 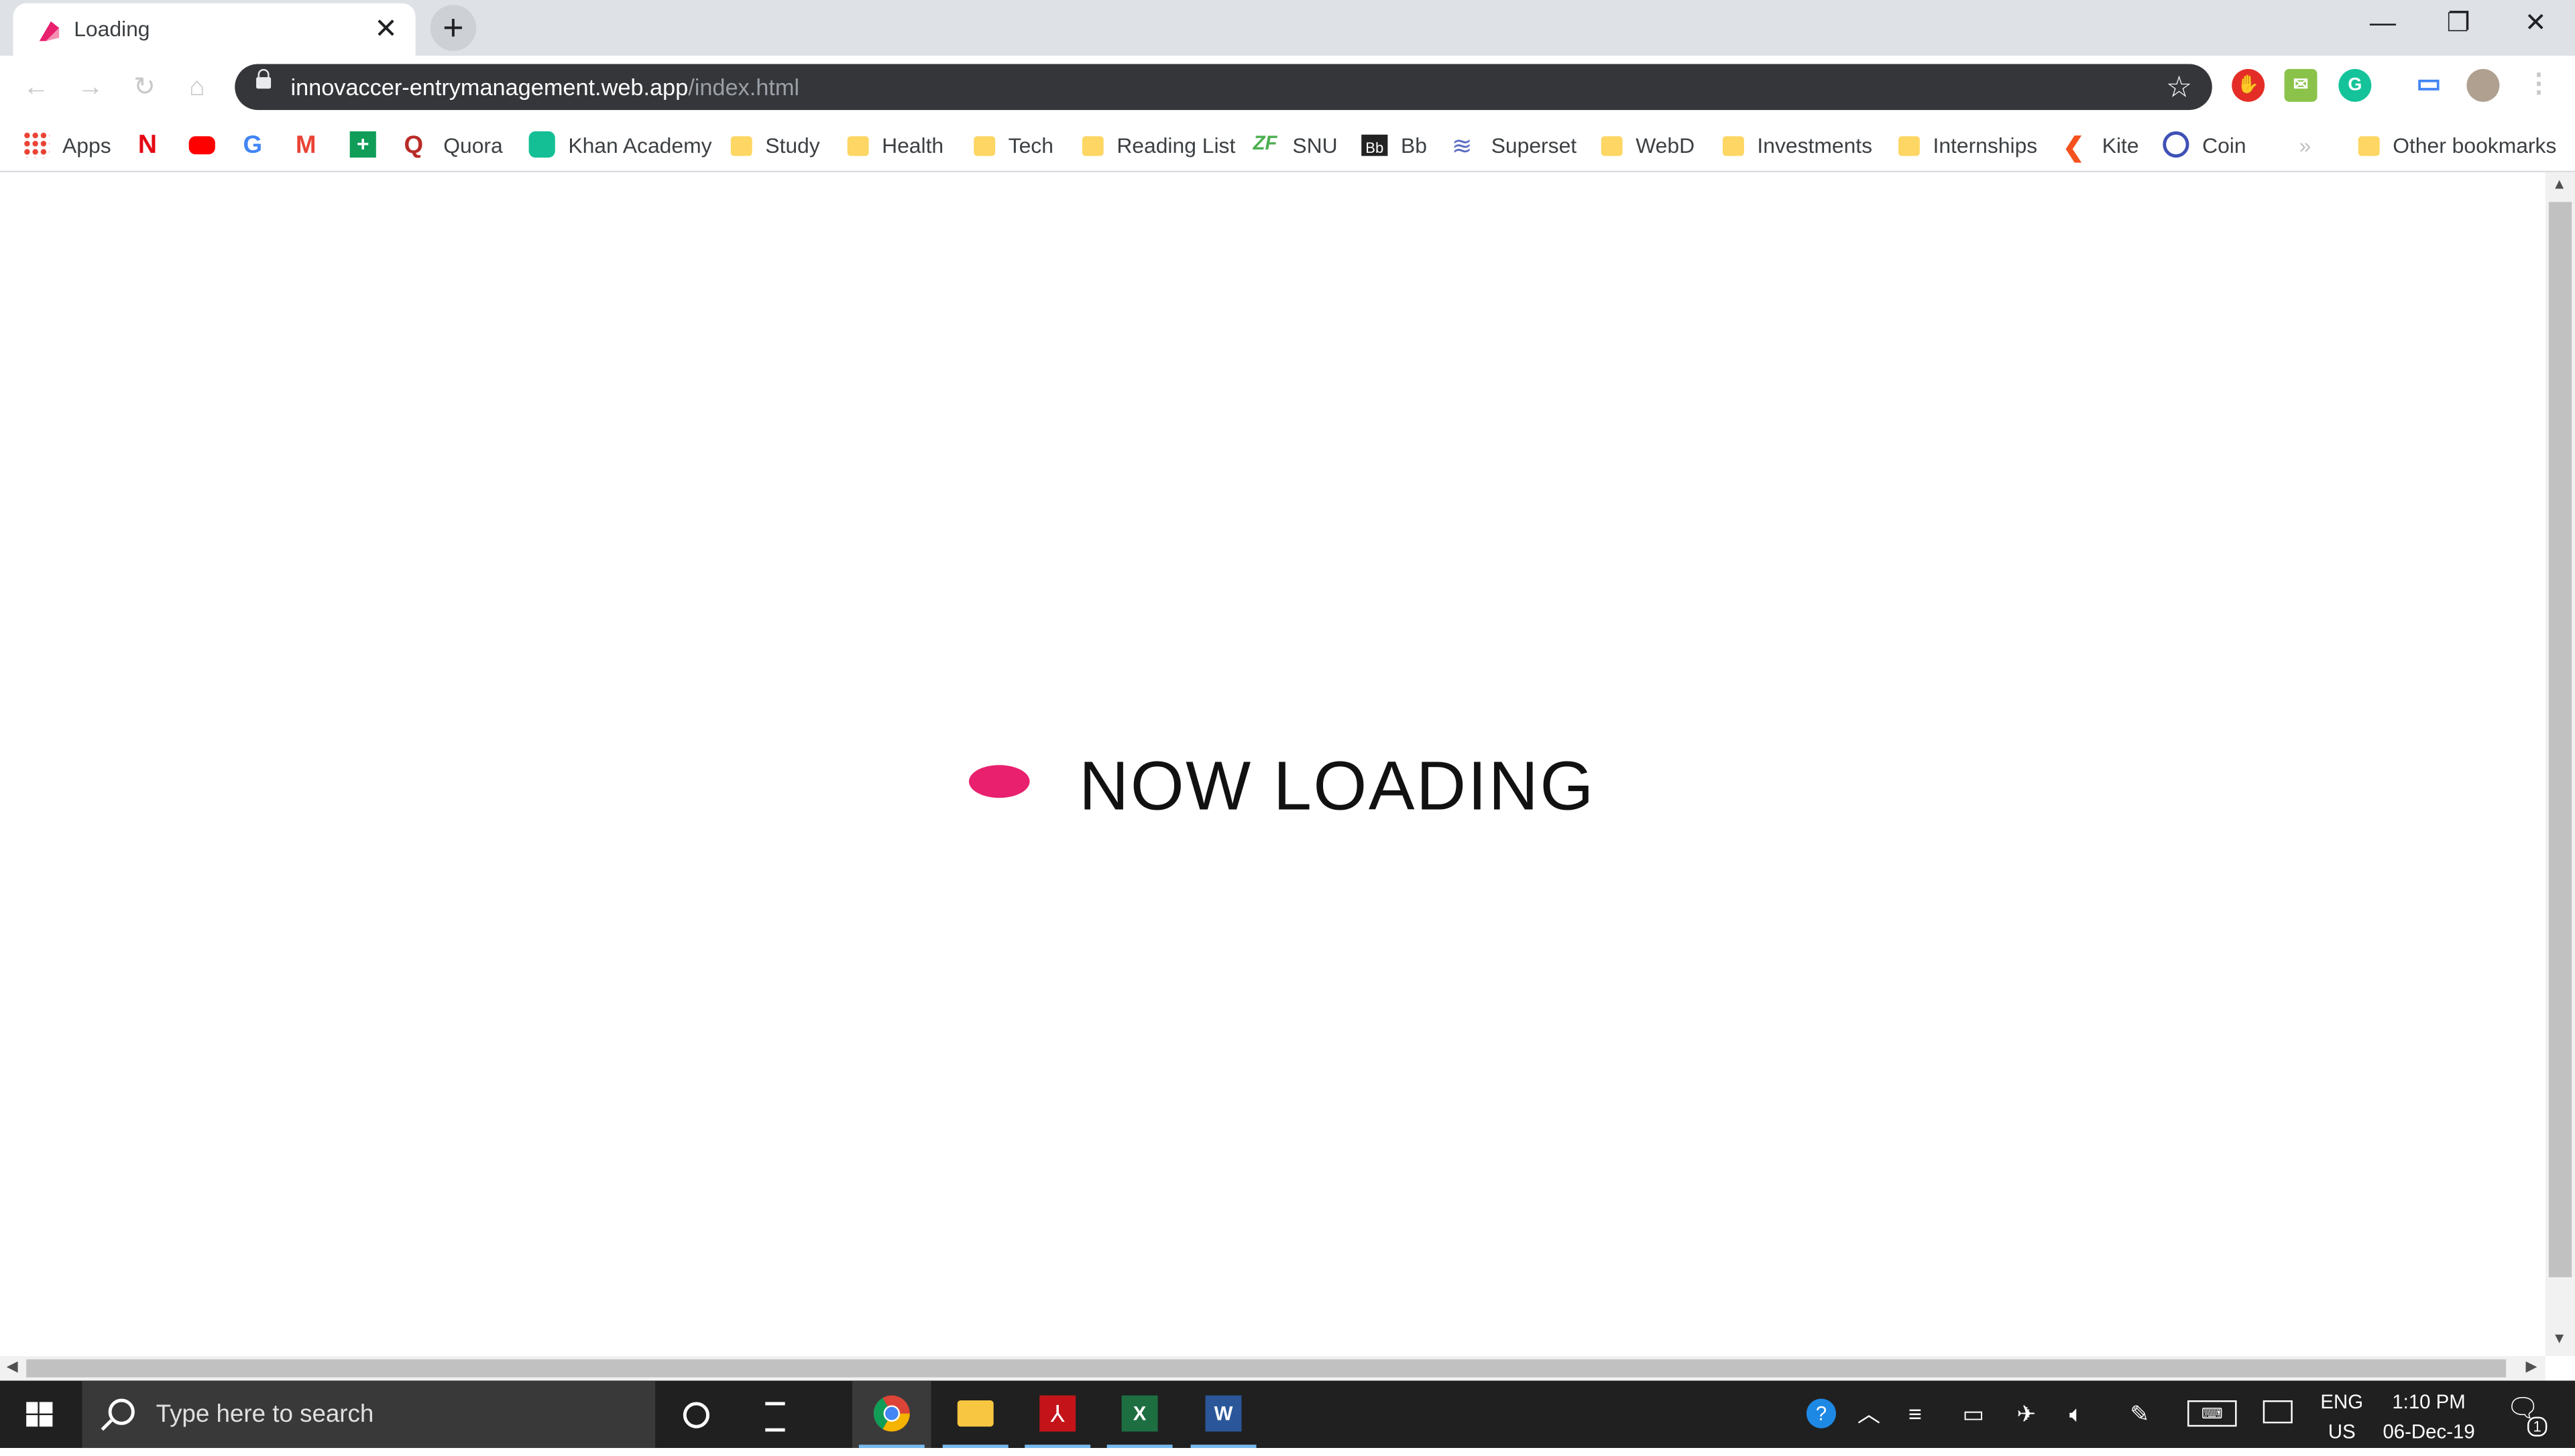 What do you see at coordinates (196, 88) in the screenshot?
I see `home-icon: ⌂` at bounding box center [196, 88].